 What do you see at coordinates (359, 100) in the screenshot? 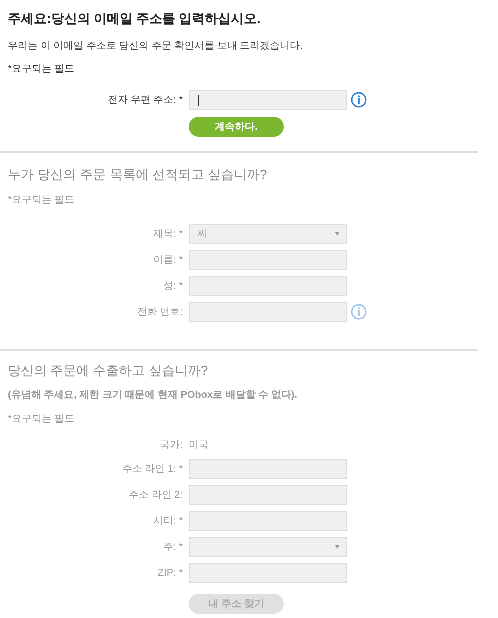
I see `info-icon` at bounding box center [359, 100].